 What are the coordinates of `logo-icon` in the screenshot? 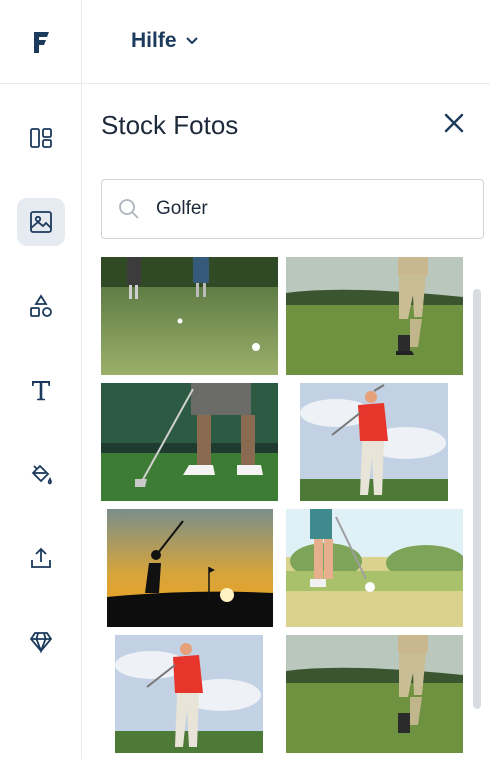 It's located at (41, 42).